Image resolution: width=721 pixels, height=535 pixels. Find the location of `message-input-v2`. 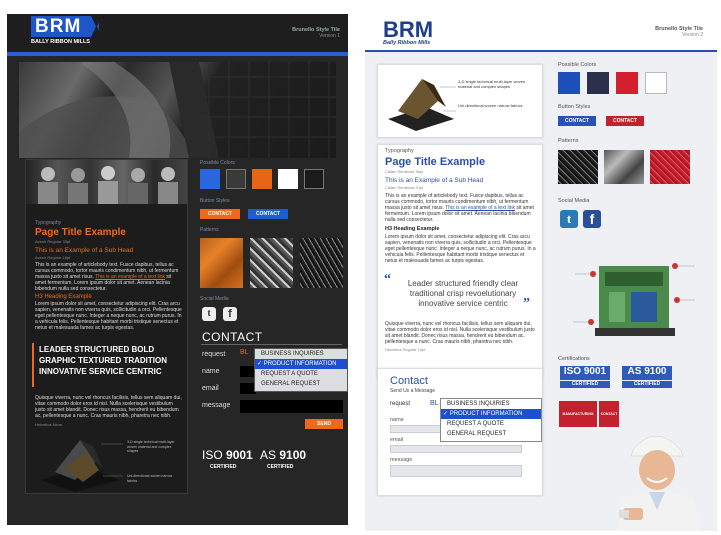

message-input-v2 is located at coordinates (456, 471).